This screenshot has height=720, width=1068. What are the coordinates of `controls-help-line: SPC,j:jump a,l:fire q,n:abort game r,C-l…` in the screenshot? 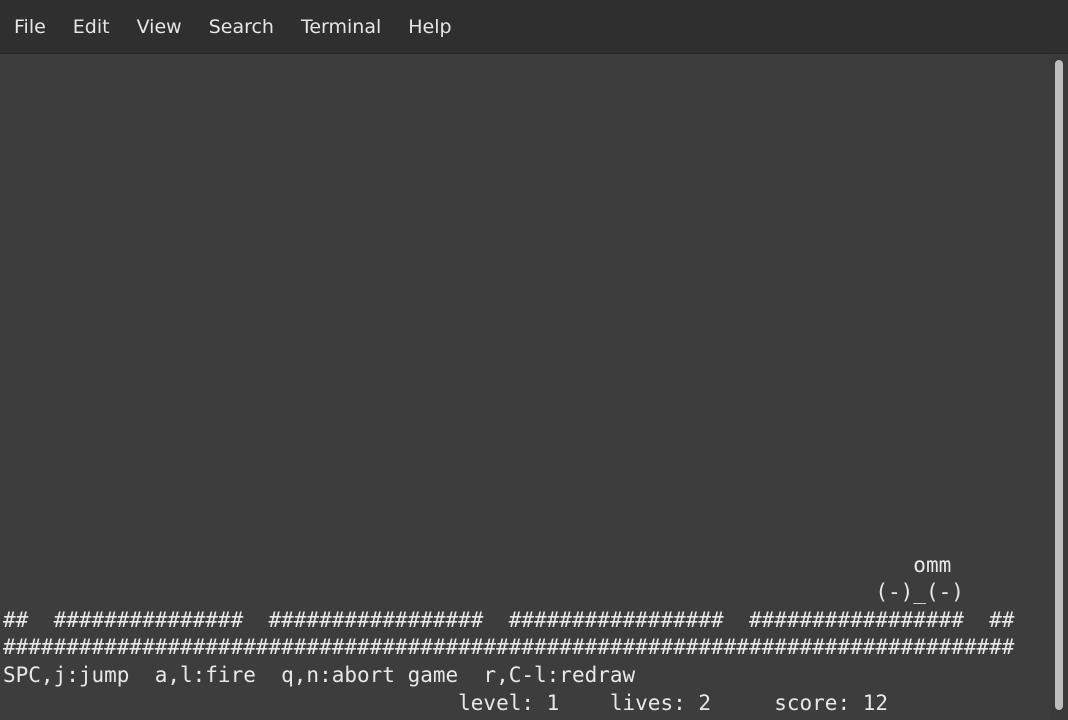 It's located at (319, 675).